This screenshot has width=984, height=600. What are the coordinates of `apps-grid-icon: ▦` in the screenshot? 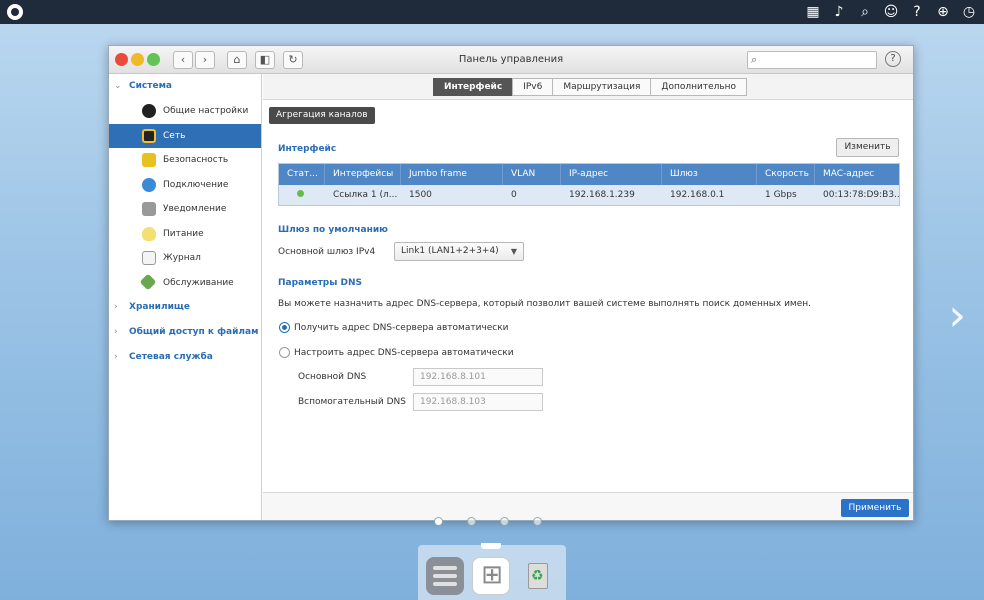 It's located at (813, 12).